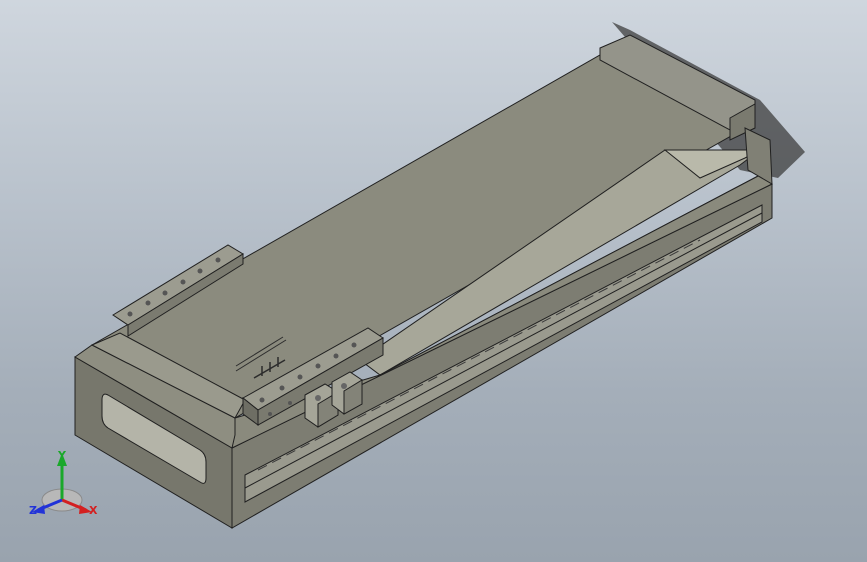 The image size is (867, 562). What do you see at coordinates (33, 510) in the screenshot?
I see `triad-z-label: Z` at bounding box center [33, 510].